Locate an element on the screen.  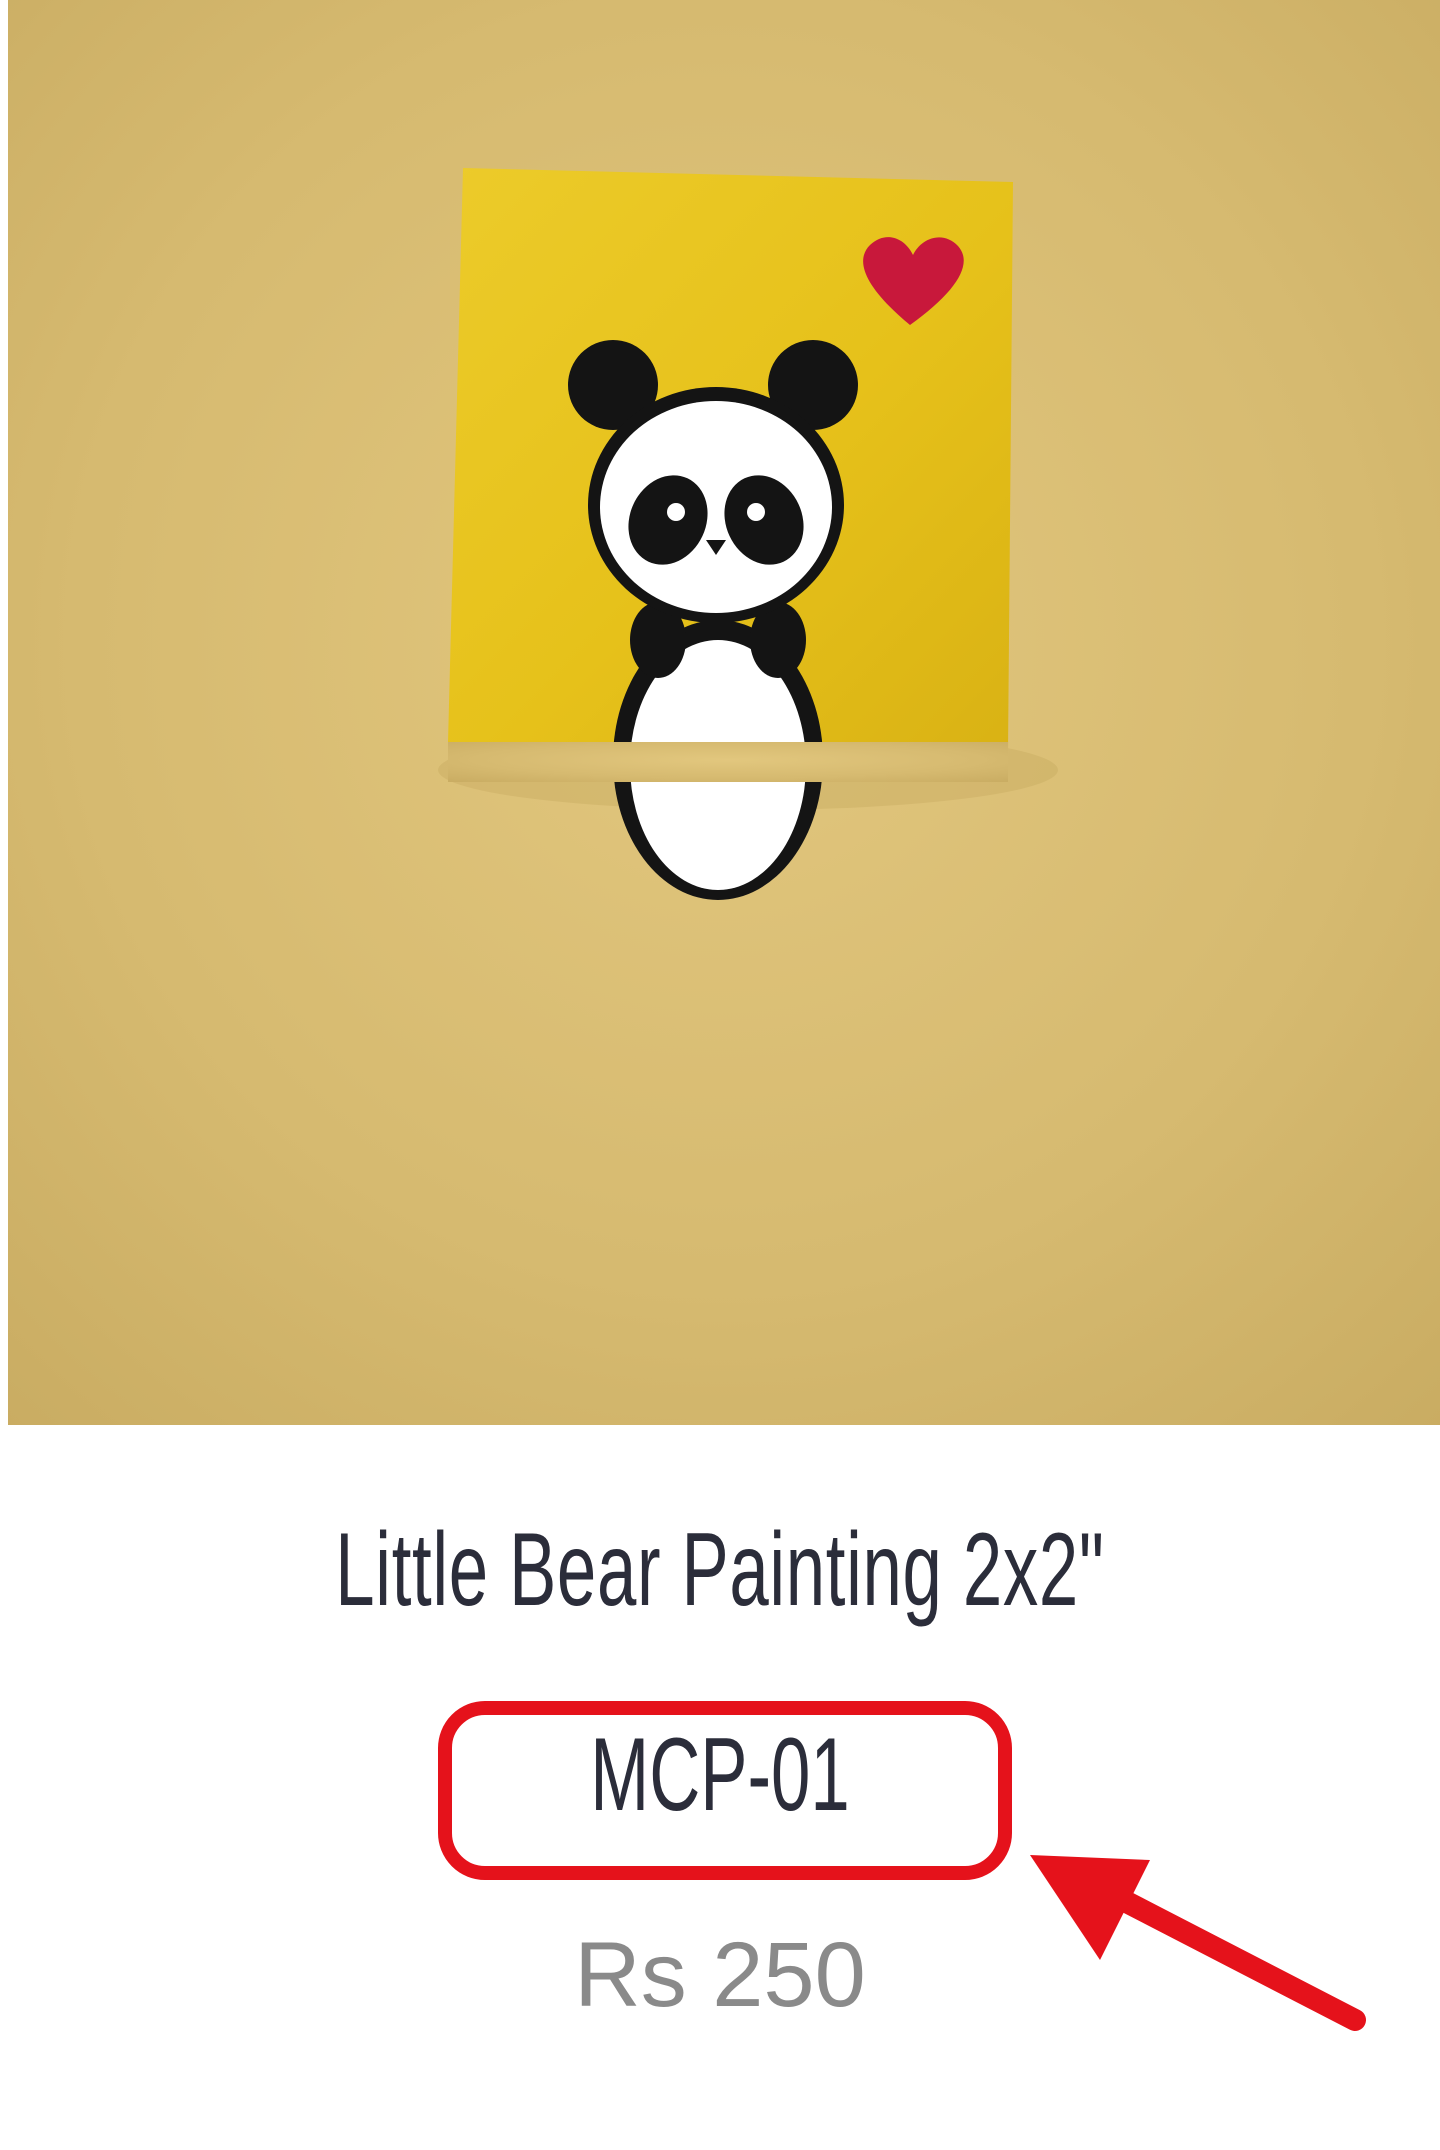
product-title: Little Bear Painting 2x2" is located at coordinates (719, 1570).